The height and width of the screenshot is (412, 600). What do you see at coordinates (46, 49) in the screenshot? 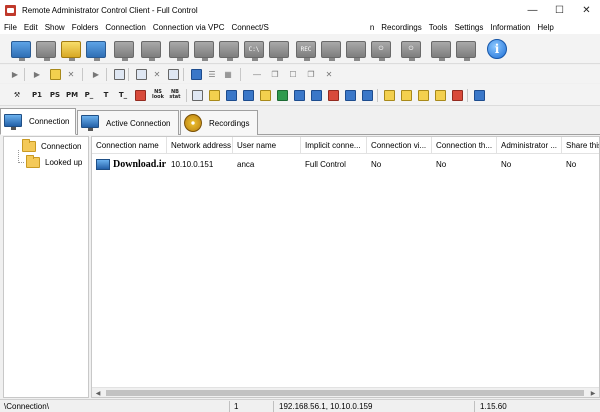
I see `disconnect-button` at bounding box center [46, 49].